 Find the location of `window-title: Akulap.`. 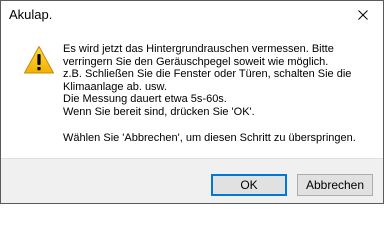

window-title: Akulap. is located at coordinates (31, 14).